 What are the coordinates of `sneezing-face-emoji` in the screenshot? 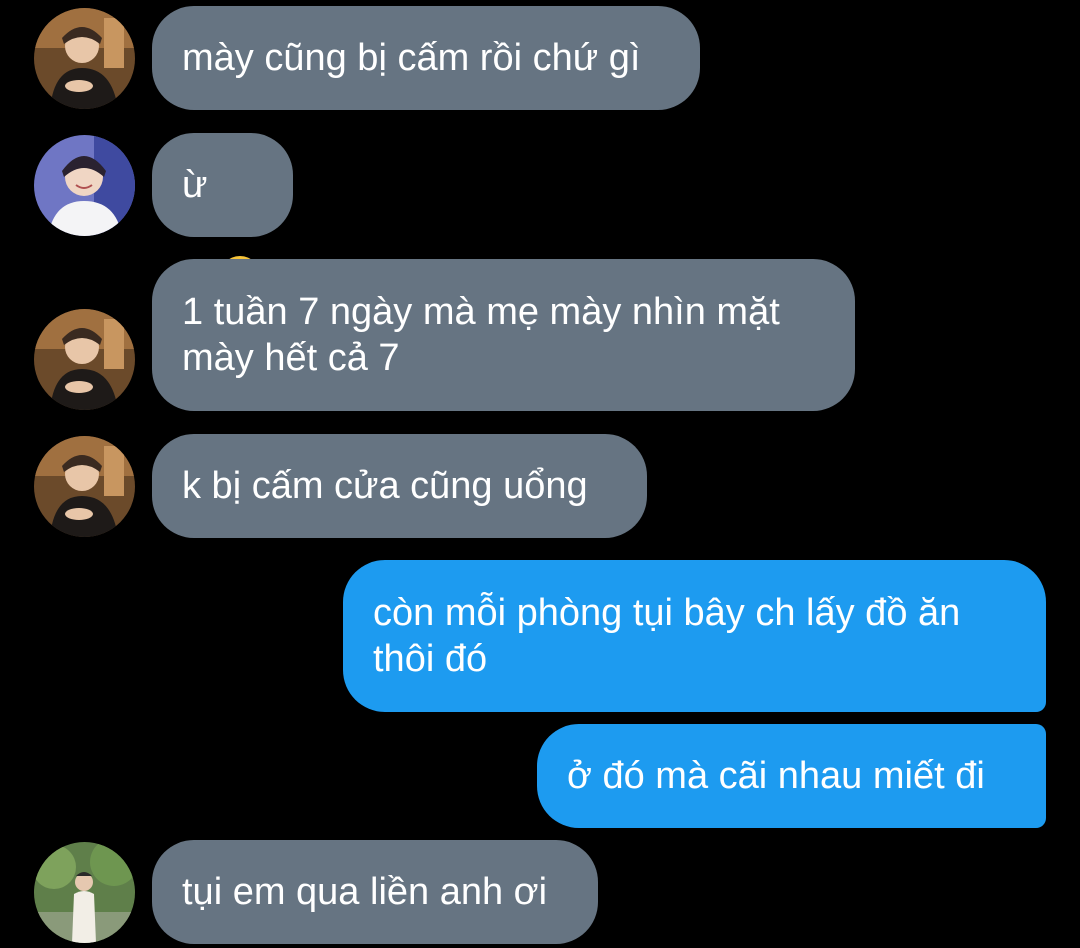 It's located at (240, 230).